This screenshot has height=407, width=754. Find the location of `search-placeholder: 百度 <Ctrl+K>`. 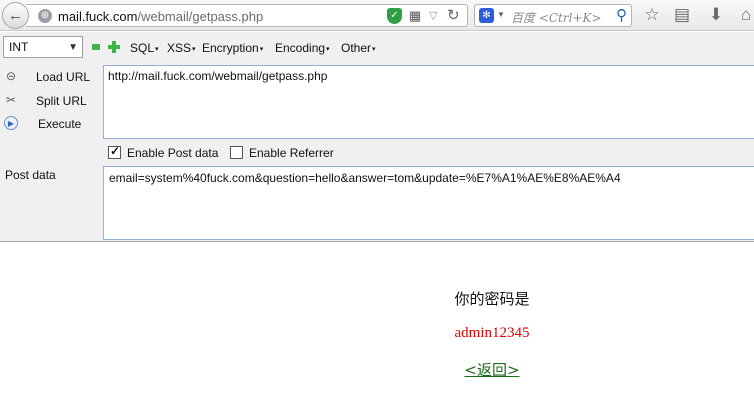

search-placeholder: 百度 <Ctrl+K> is located at coordinates (556, 18).